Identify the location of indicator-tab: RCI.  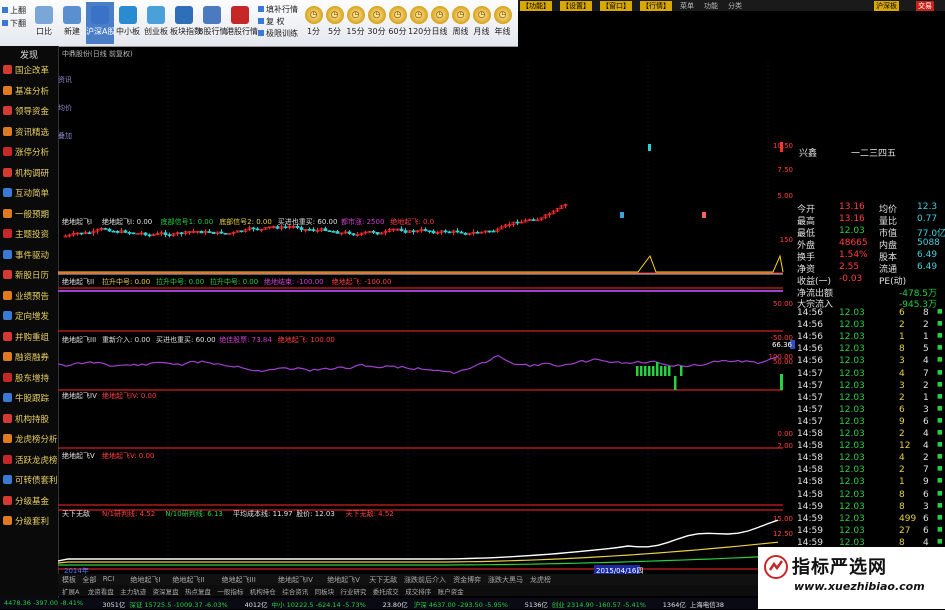
(108, 579).